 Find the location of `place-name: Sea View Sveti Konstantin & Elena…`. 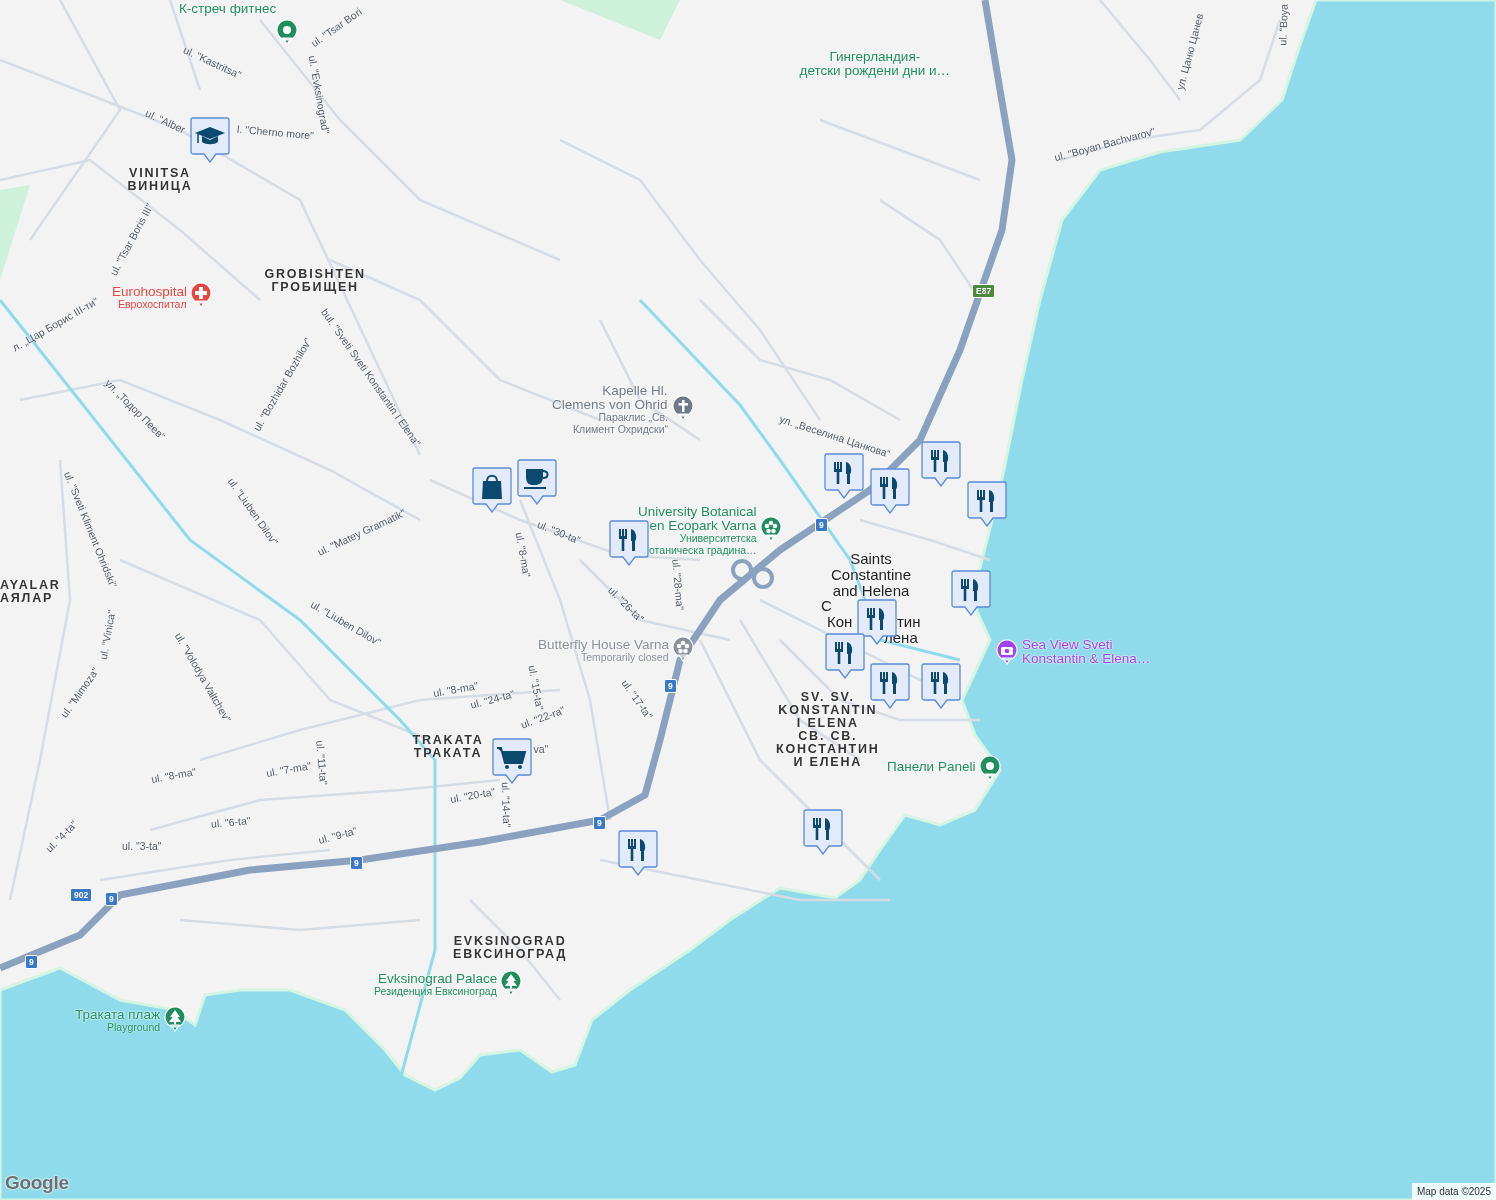

place-name: Sea View Sveti Konstantin & Elena… is located at coordinates (1086, 652).